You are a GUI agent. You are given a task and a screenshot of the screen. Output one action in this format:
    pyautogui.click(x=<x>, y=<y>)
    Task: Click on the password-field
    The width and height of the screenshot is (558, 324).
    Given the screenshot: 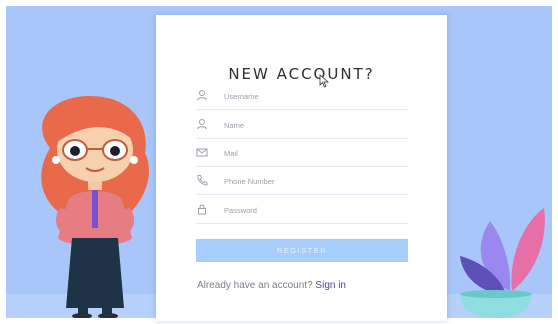 What is the action you would take?
    pyautogui.click(x=302, y=212)
    